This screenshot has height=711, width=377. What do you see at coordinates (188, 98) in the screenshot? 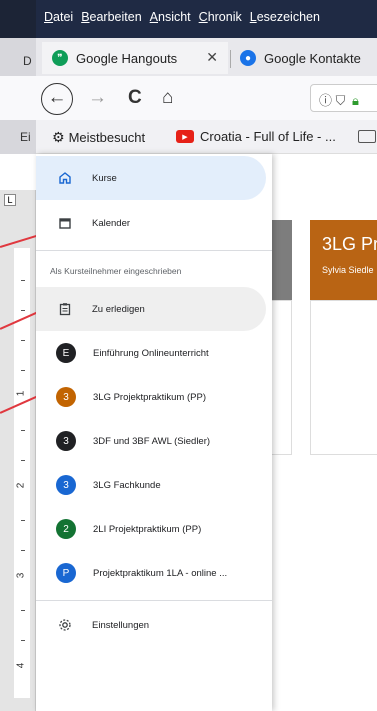
I see `navigation-bar: ← → C ⌂ ⓘ ⛉ 🔒︎` at bounding box center [188, 98].